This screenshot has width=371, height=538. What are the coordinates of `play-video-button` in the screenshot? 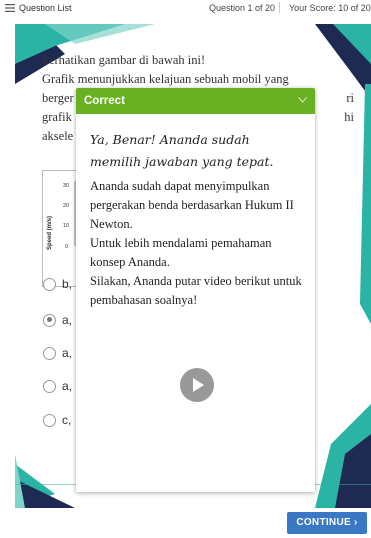 It's located at (197, 385).